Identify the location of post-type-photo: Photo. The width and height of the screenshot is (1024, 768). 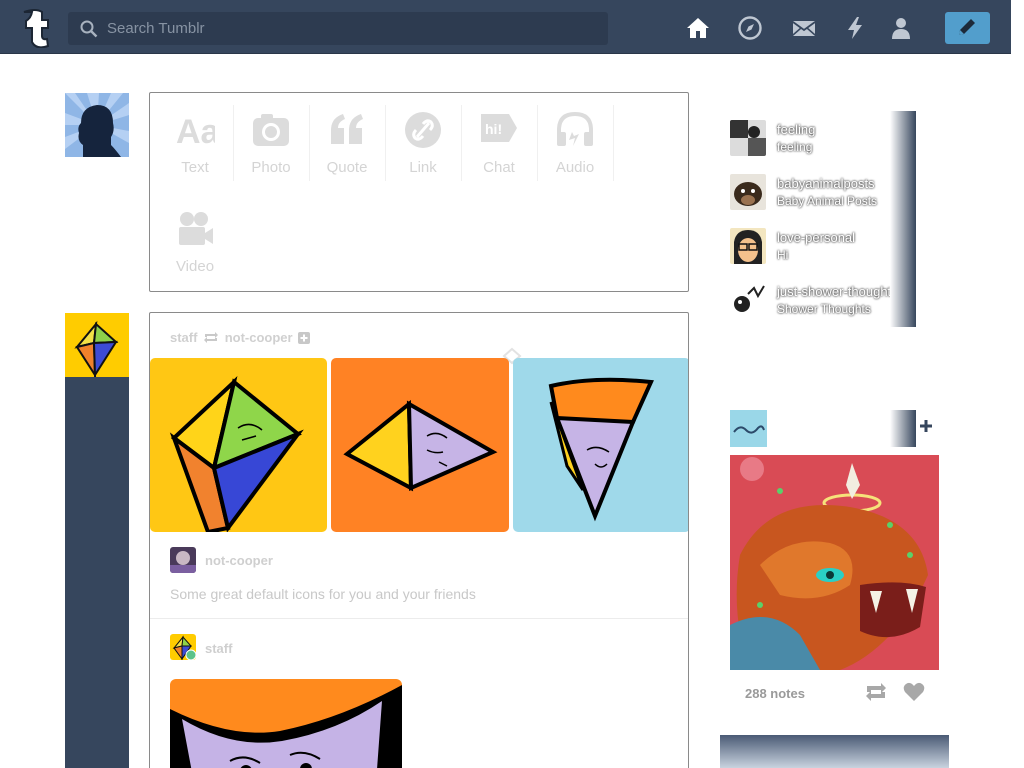
(271, 136).